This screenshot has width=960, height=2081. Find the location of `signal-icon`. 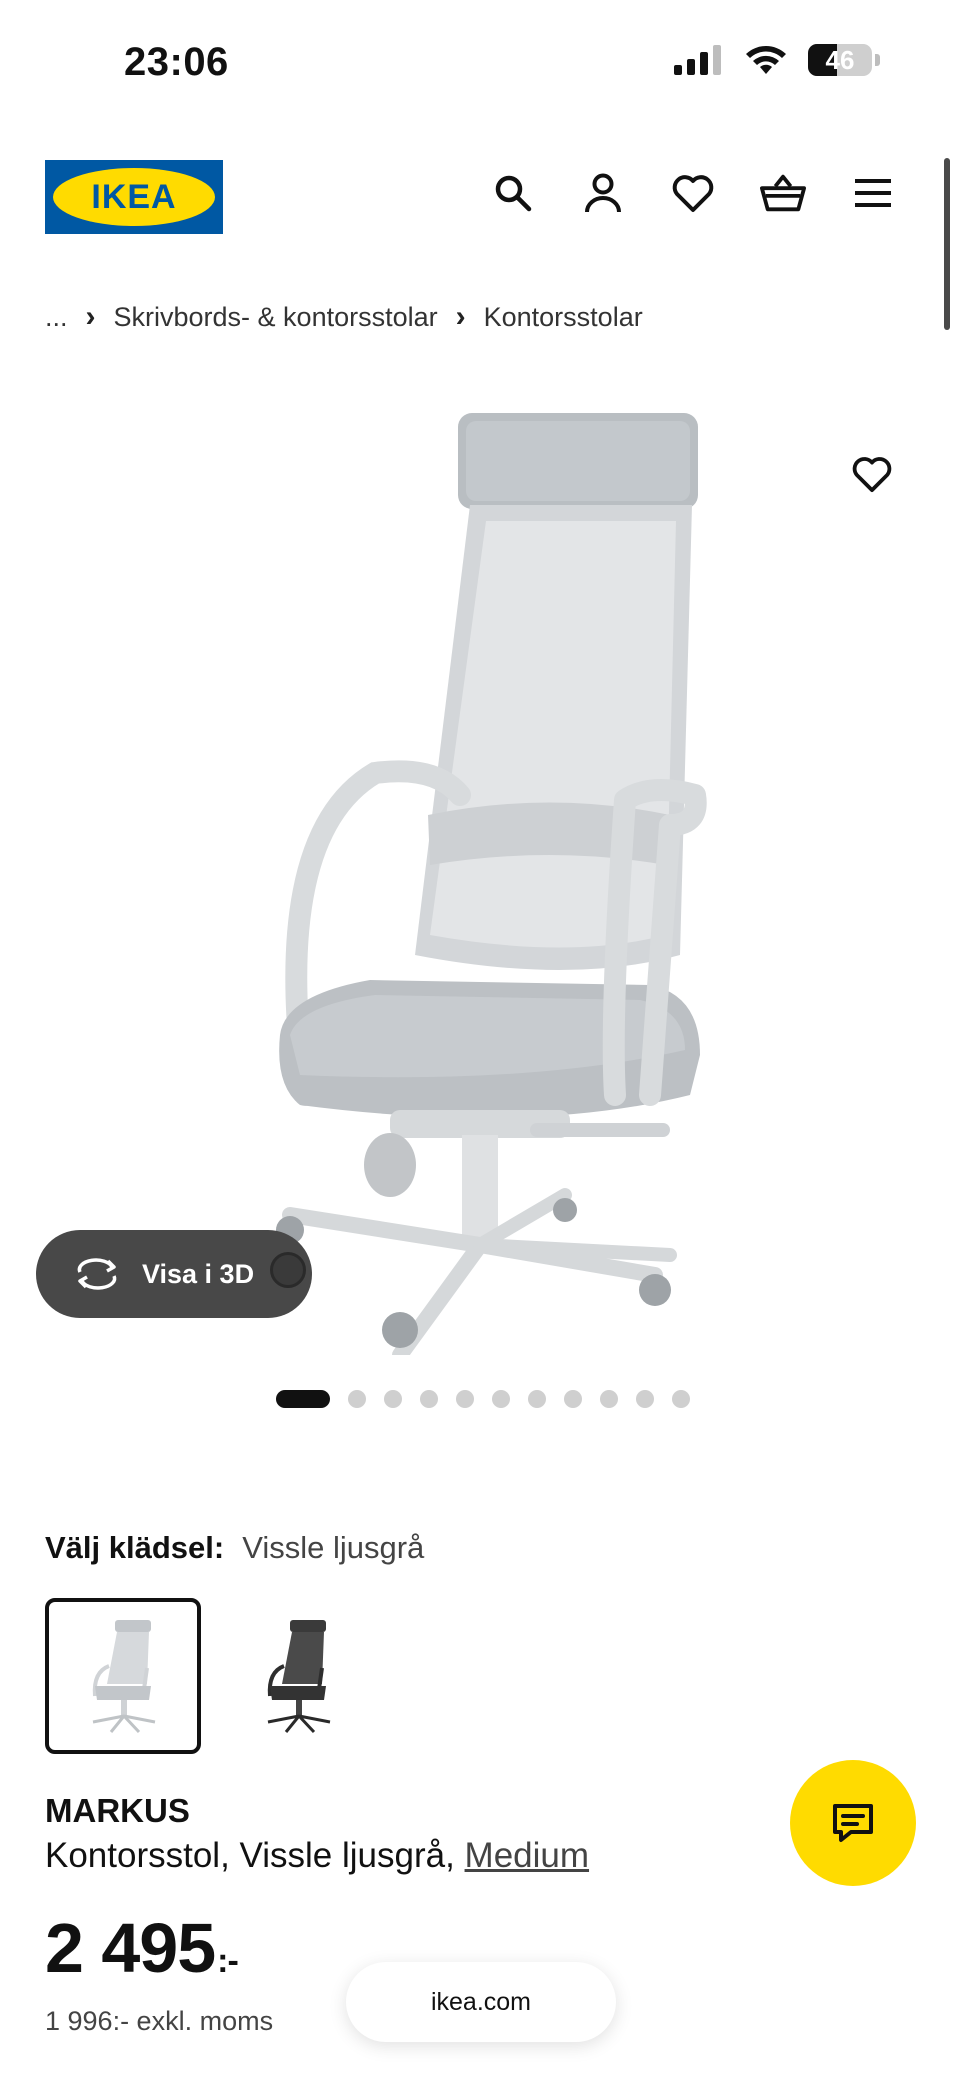

signal-icon is located at coordinates (697, 60).